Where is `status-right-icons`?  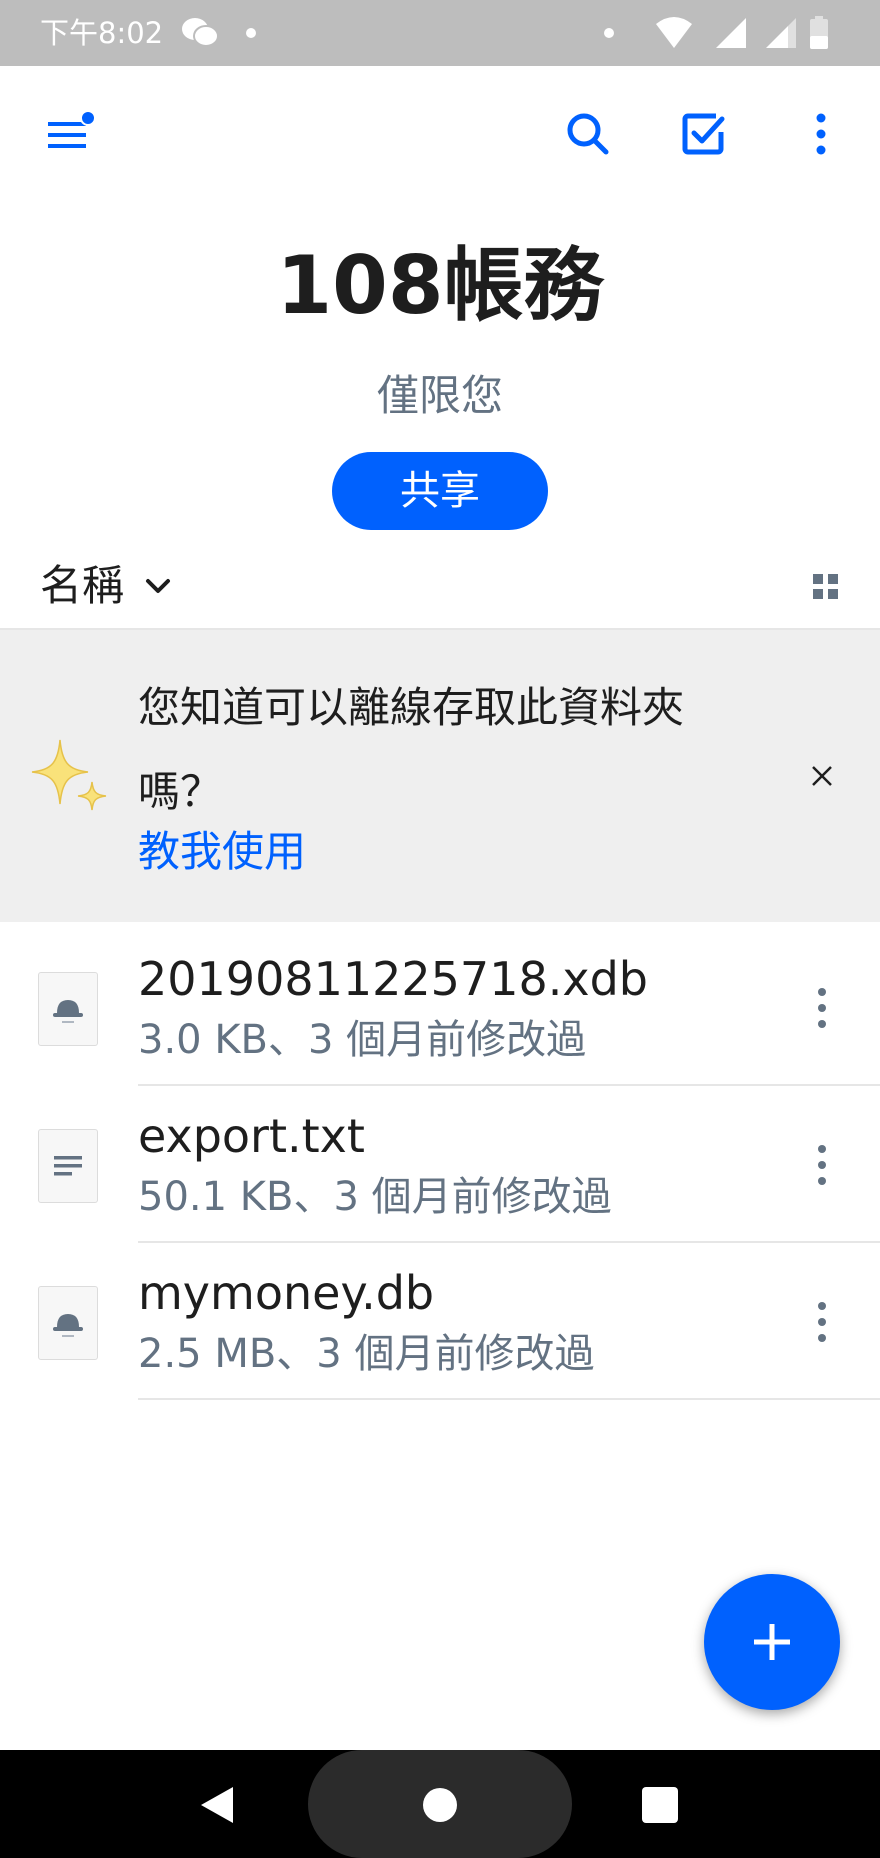 status-right-icons is located at coordinates (722, 33).